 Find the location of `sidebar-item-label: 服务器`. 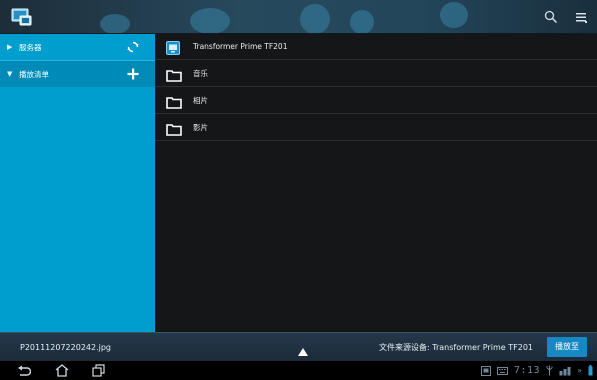

sidebar-item-label: 服务器 is located at coordinates (30, 47).